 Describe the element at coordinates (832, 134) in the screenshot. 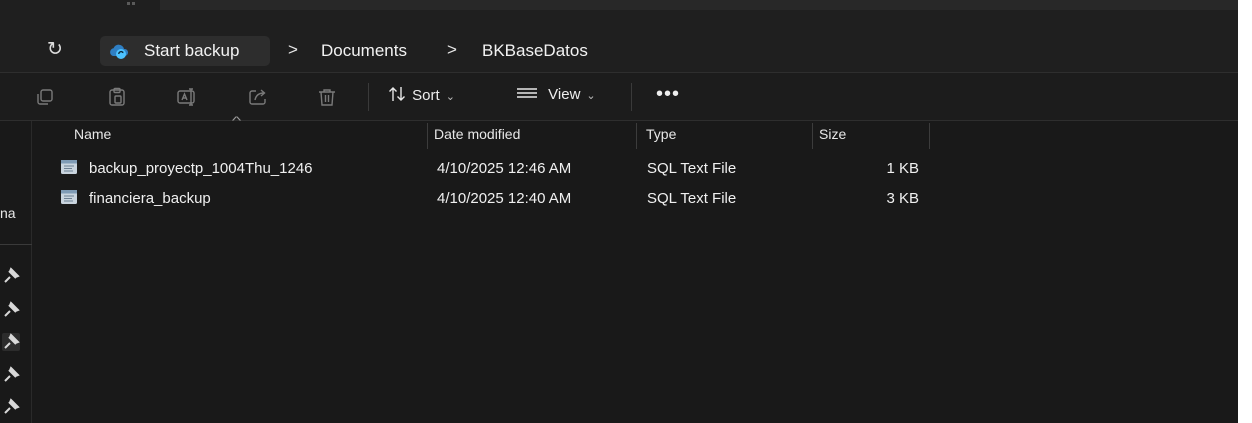

I see `column-header-size: Size` at that location.